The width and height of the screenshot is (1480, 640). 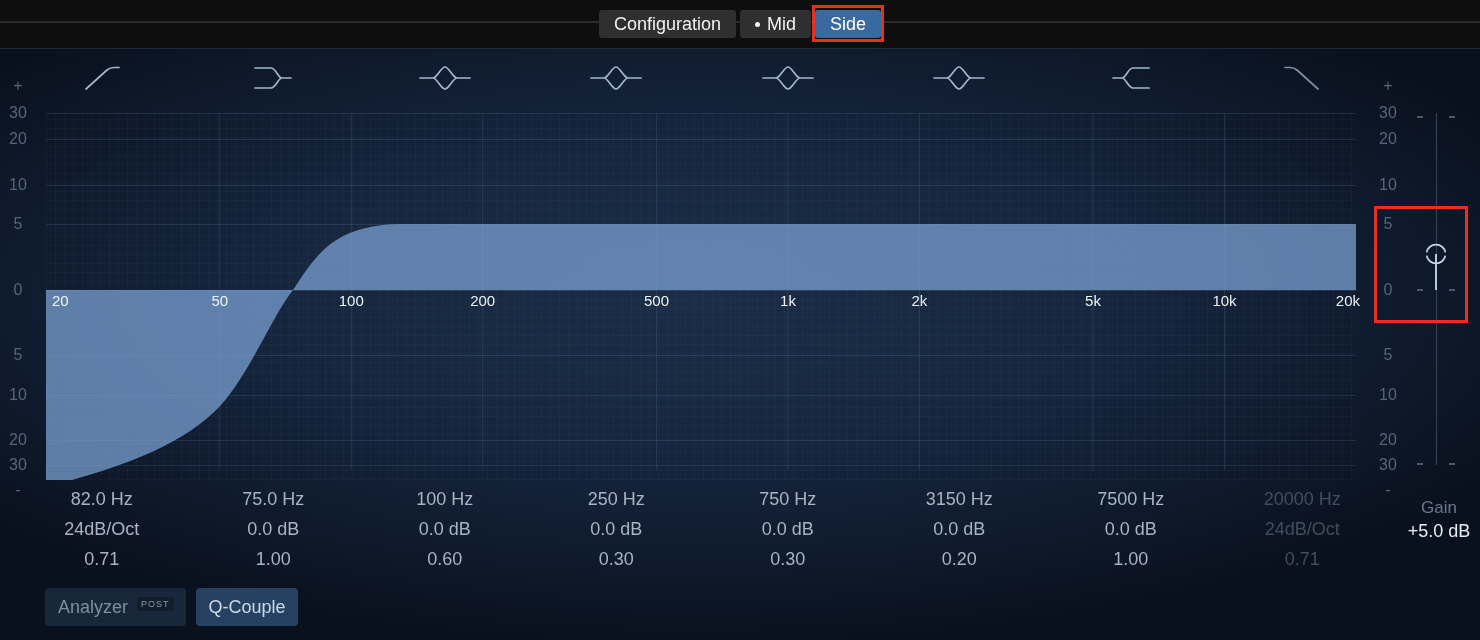 What do you see at coordinates (656, 301) in the screenshot?
I see `frequency-label: 500` at bounding box center [656, 301].